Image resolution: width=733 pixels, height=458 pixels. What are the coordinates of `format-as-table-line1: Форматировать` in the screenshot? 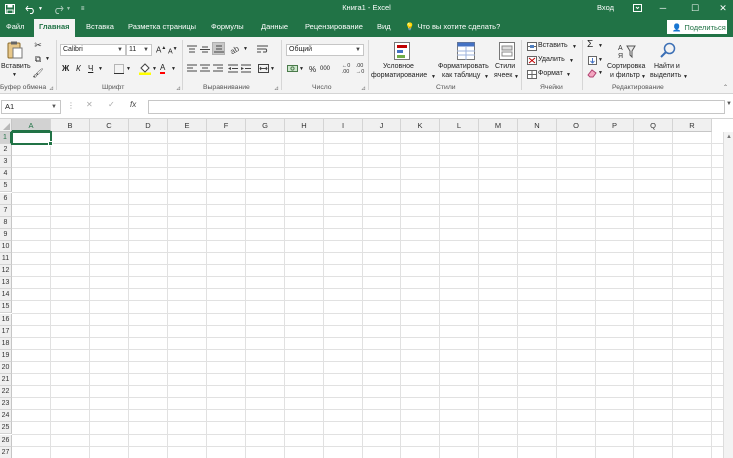 It's located at (463, 66).